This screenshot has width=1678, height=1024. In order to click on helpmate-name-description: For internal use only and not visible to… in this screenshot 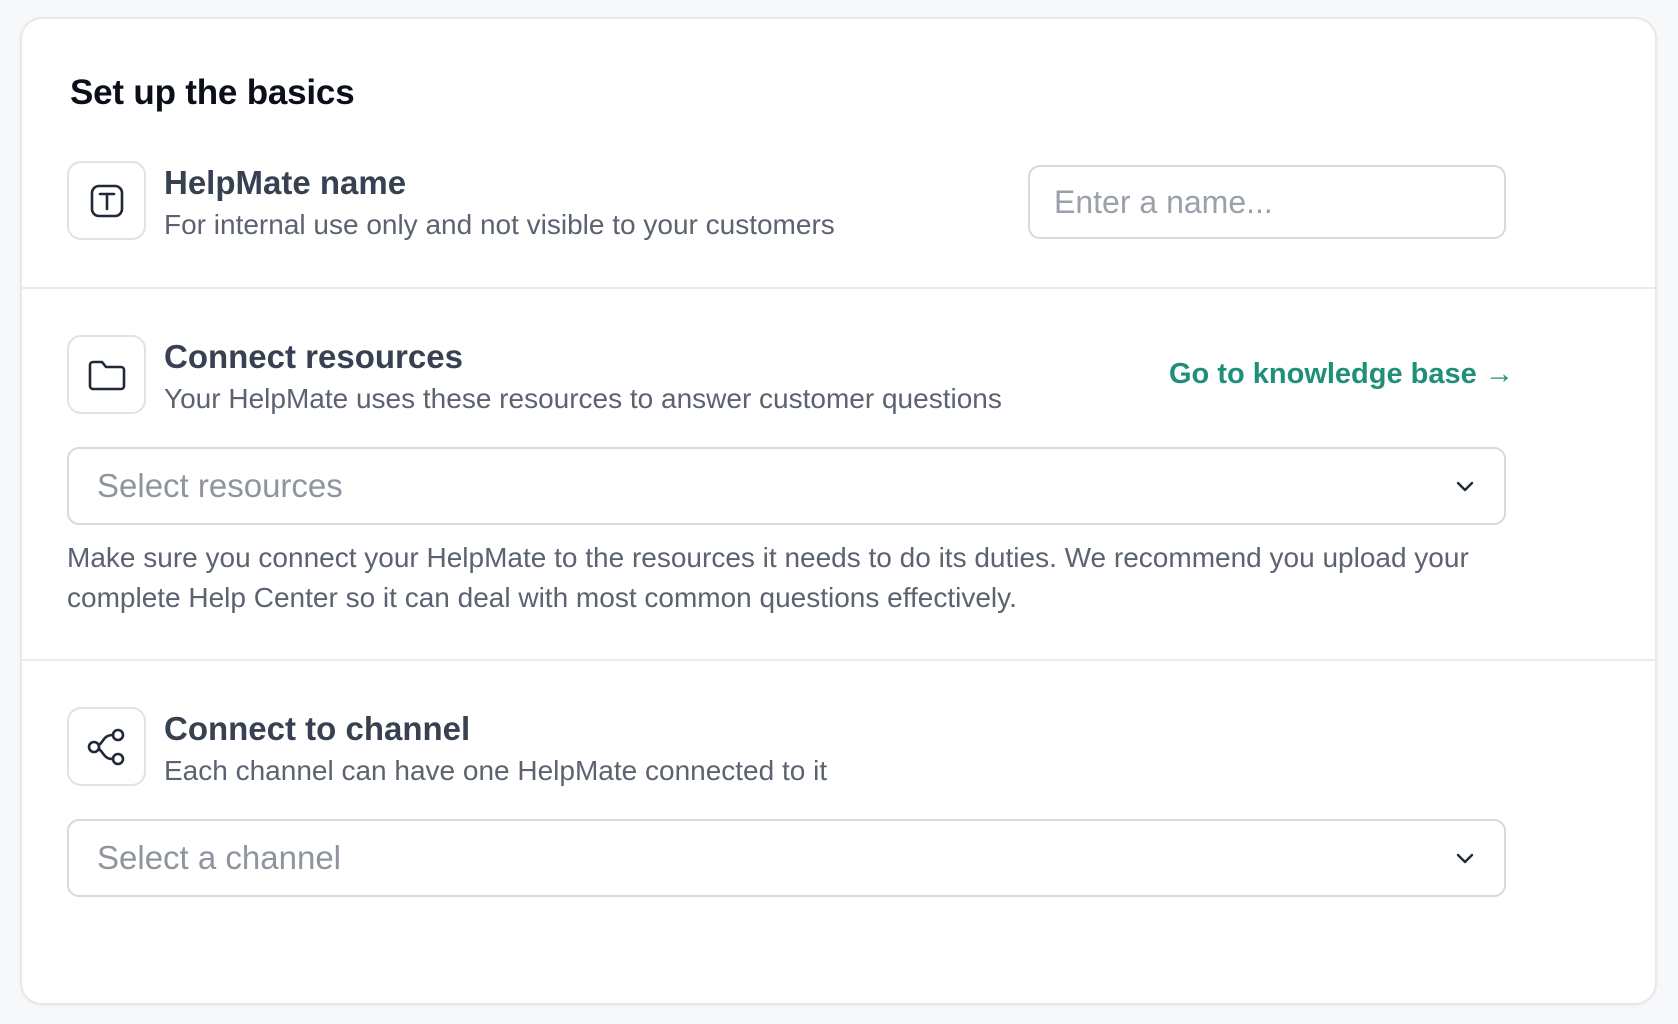, I will do `click(499, 224)`.